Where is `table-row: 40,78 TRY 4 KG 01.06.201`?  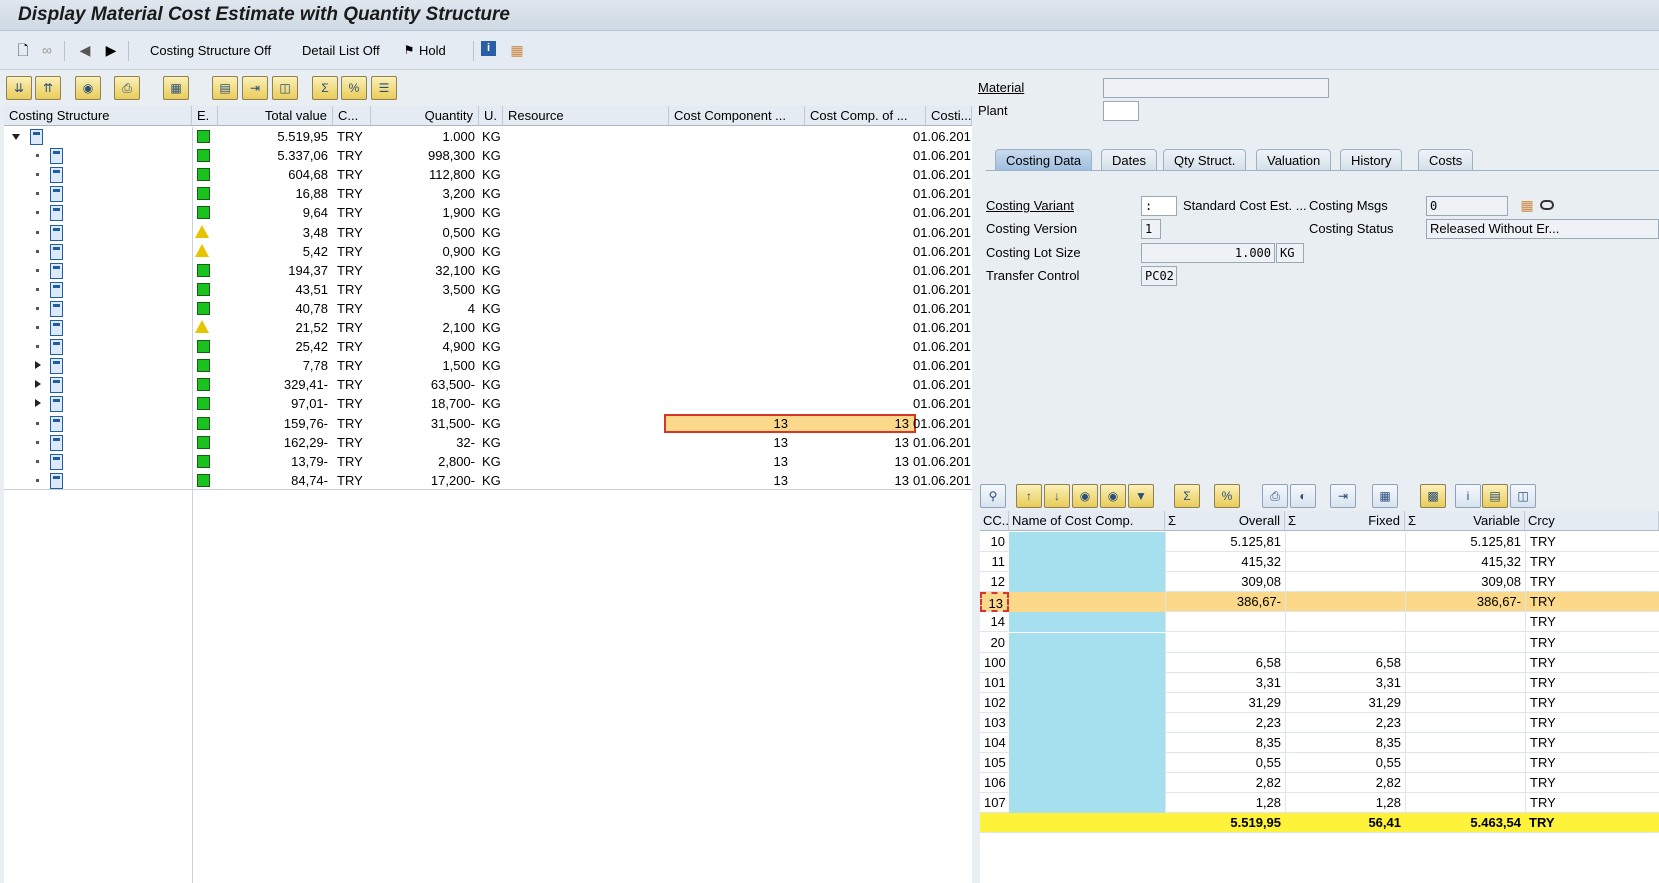
table-row: 40,78 TRY 4 KG 01.06.201 is located at coordinates (488, 308).